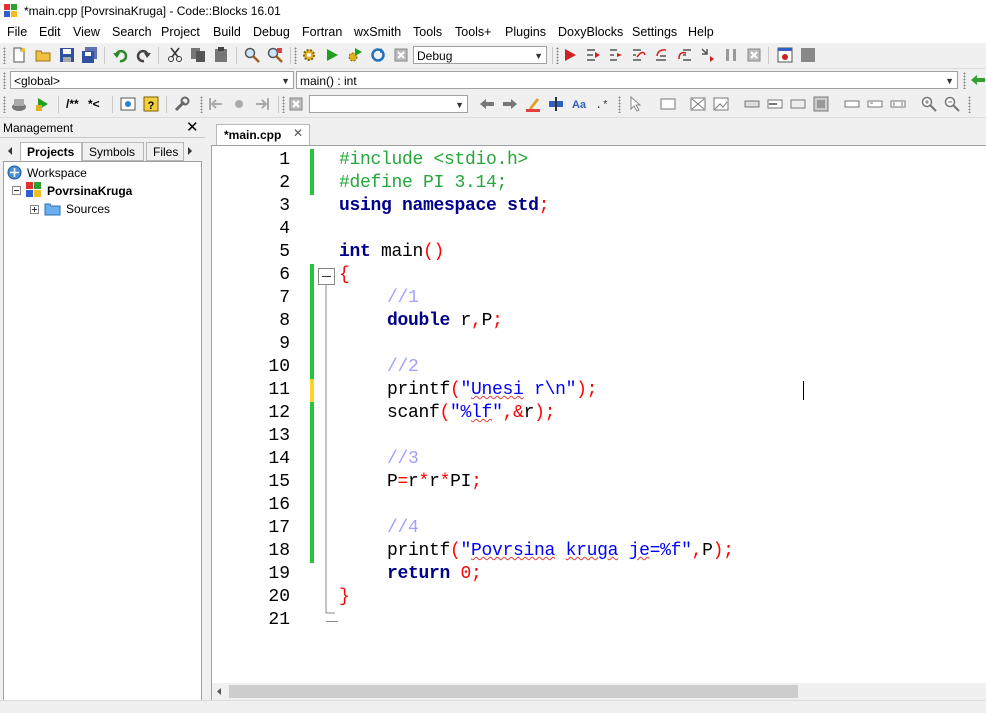 The image size is (986, 713). I want to click on zoom-in-icon, so click(929, 104).